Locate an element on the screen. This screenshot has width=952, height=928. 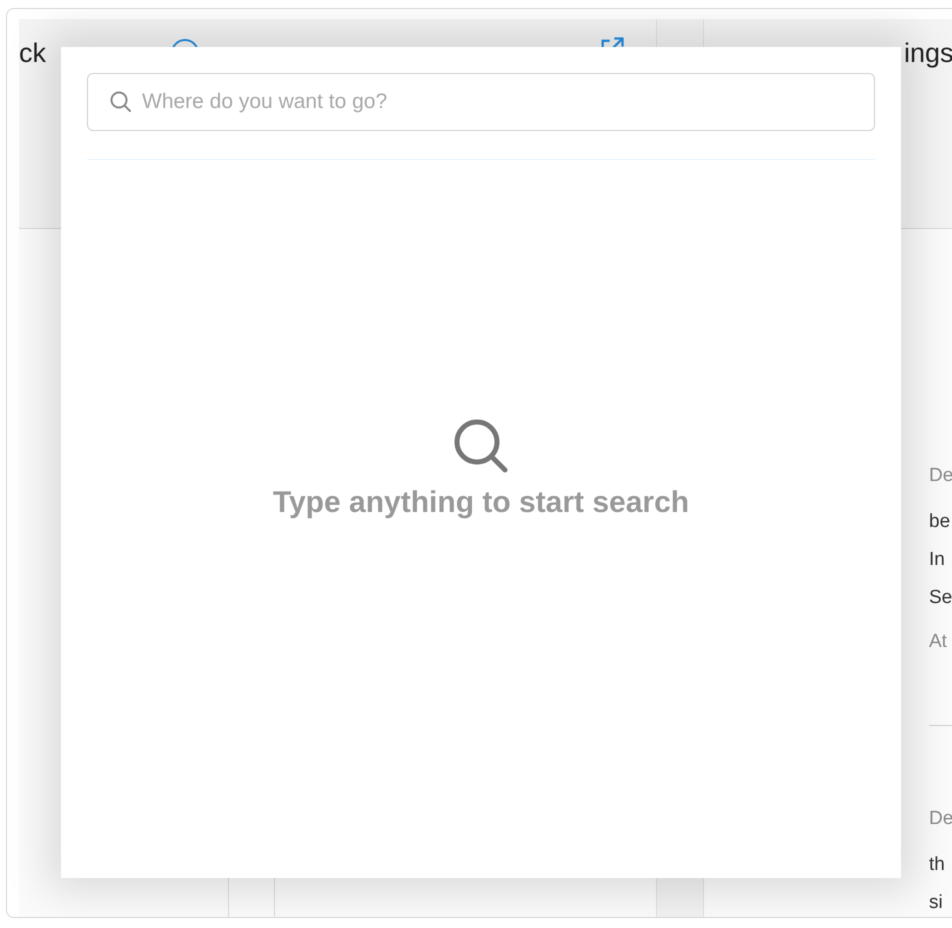
body-text: th is located at coordinates (937, 865).